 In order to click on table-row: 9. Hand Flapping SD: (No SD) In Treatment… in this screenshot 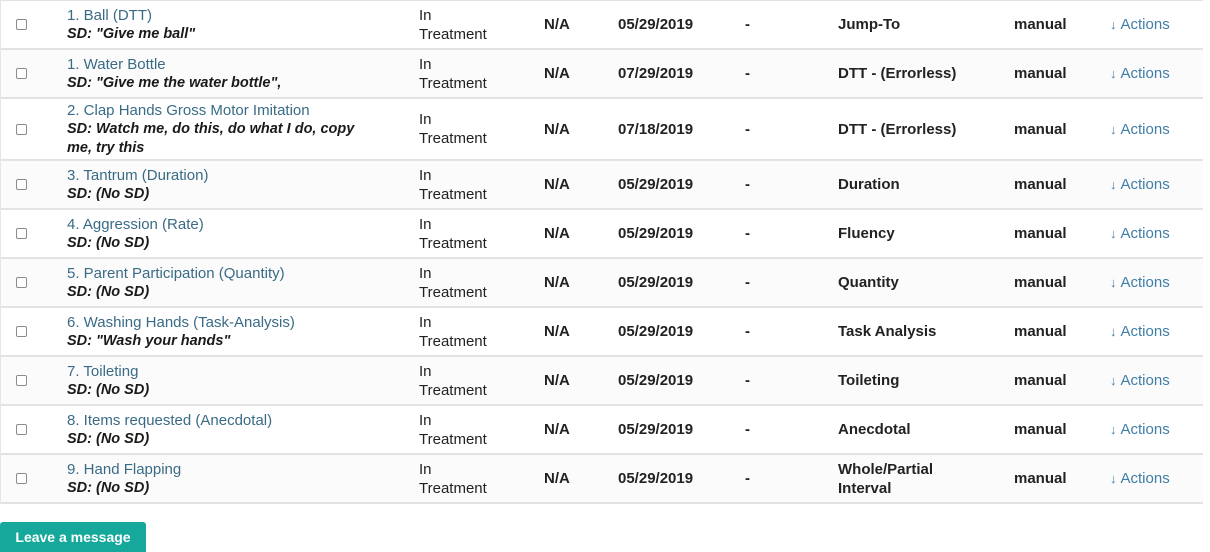, I will do `click(602, 479)`.